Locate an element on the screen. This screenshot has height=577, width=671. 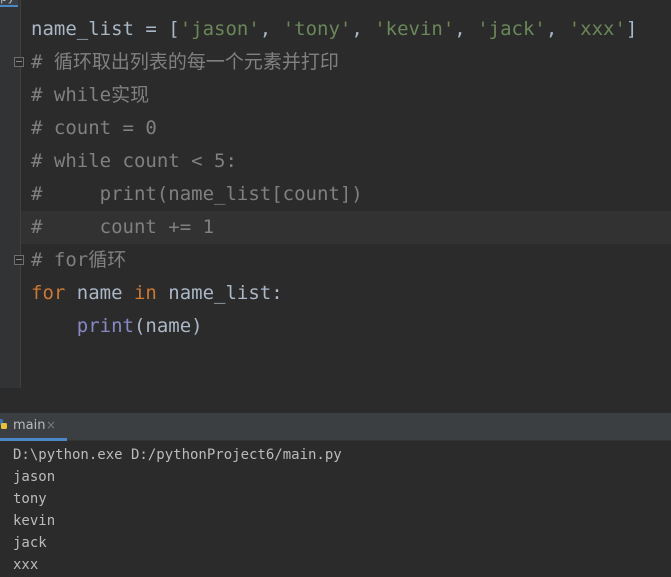
tab-run-main: main × is located at coordinates (33, 427).